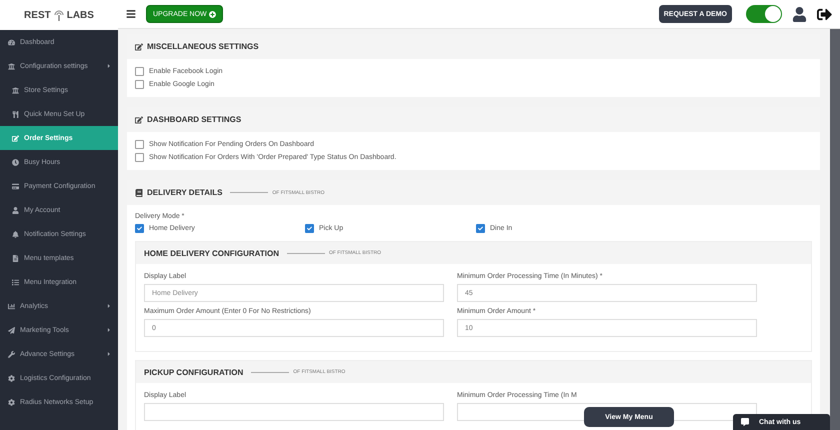  I want to click on book-icon, so click(139, 192).